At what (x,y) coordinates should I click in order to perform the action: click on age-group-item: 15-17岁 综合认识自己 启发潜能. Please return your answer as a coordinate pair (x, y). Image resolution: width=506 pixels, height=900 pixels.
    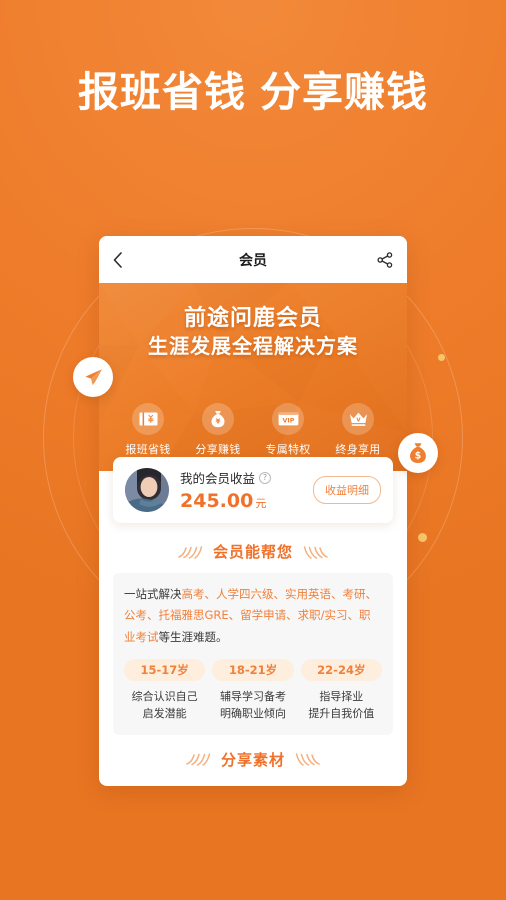
    Looking at the image, I should click on (165, 690).